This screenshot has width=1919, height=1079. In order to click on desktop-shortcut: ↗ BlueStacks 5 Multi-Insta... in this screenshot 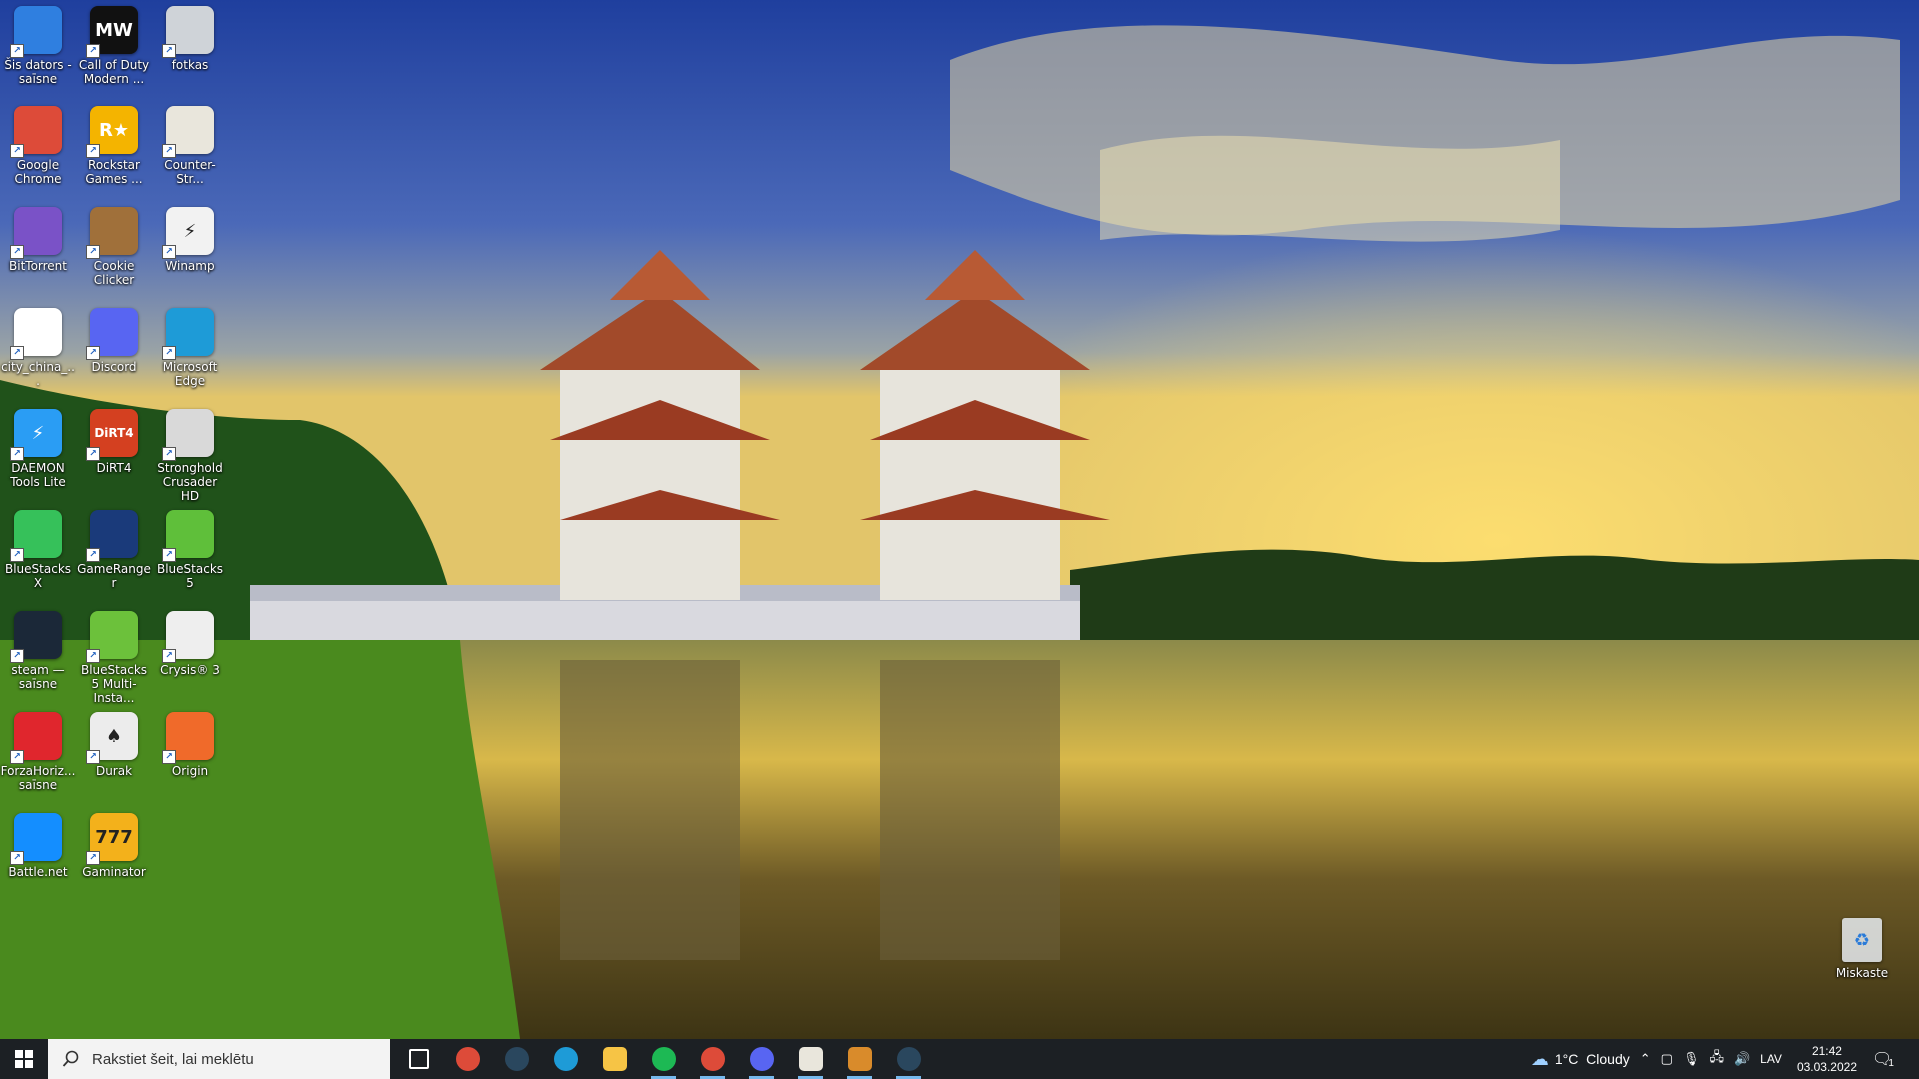, I will do `click(114, 658)`.